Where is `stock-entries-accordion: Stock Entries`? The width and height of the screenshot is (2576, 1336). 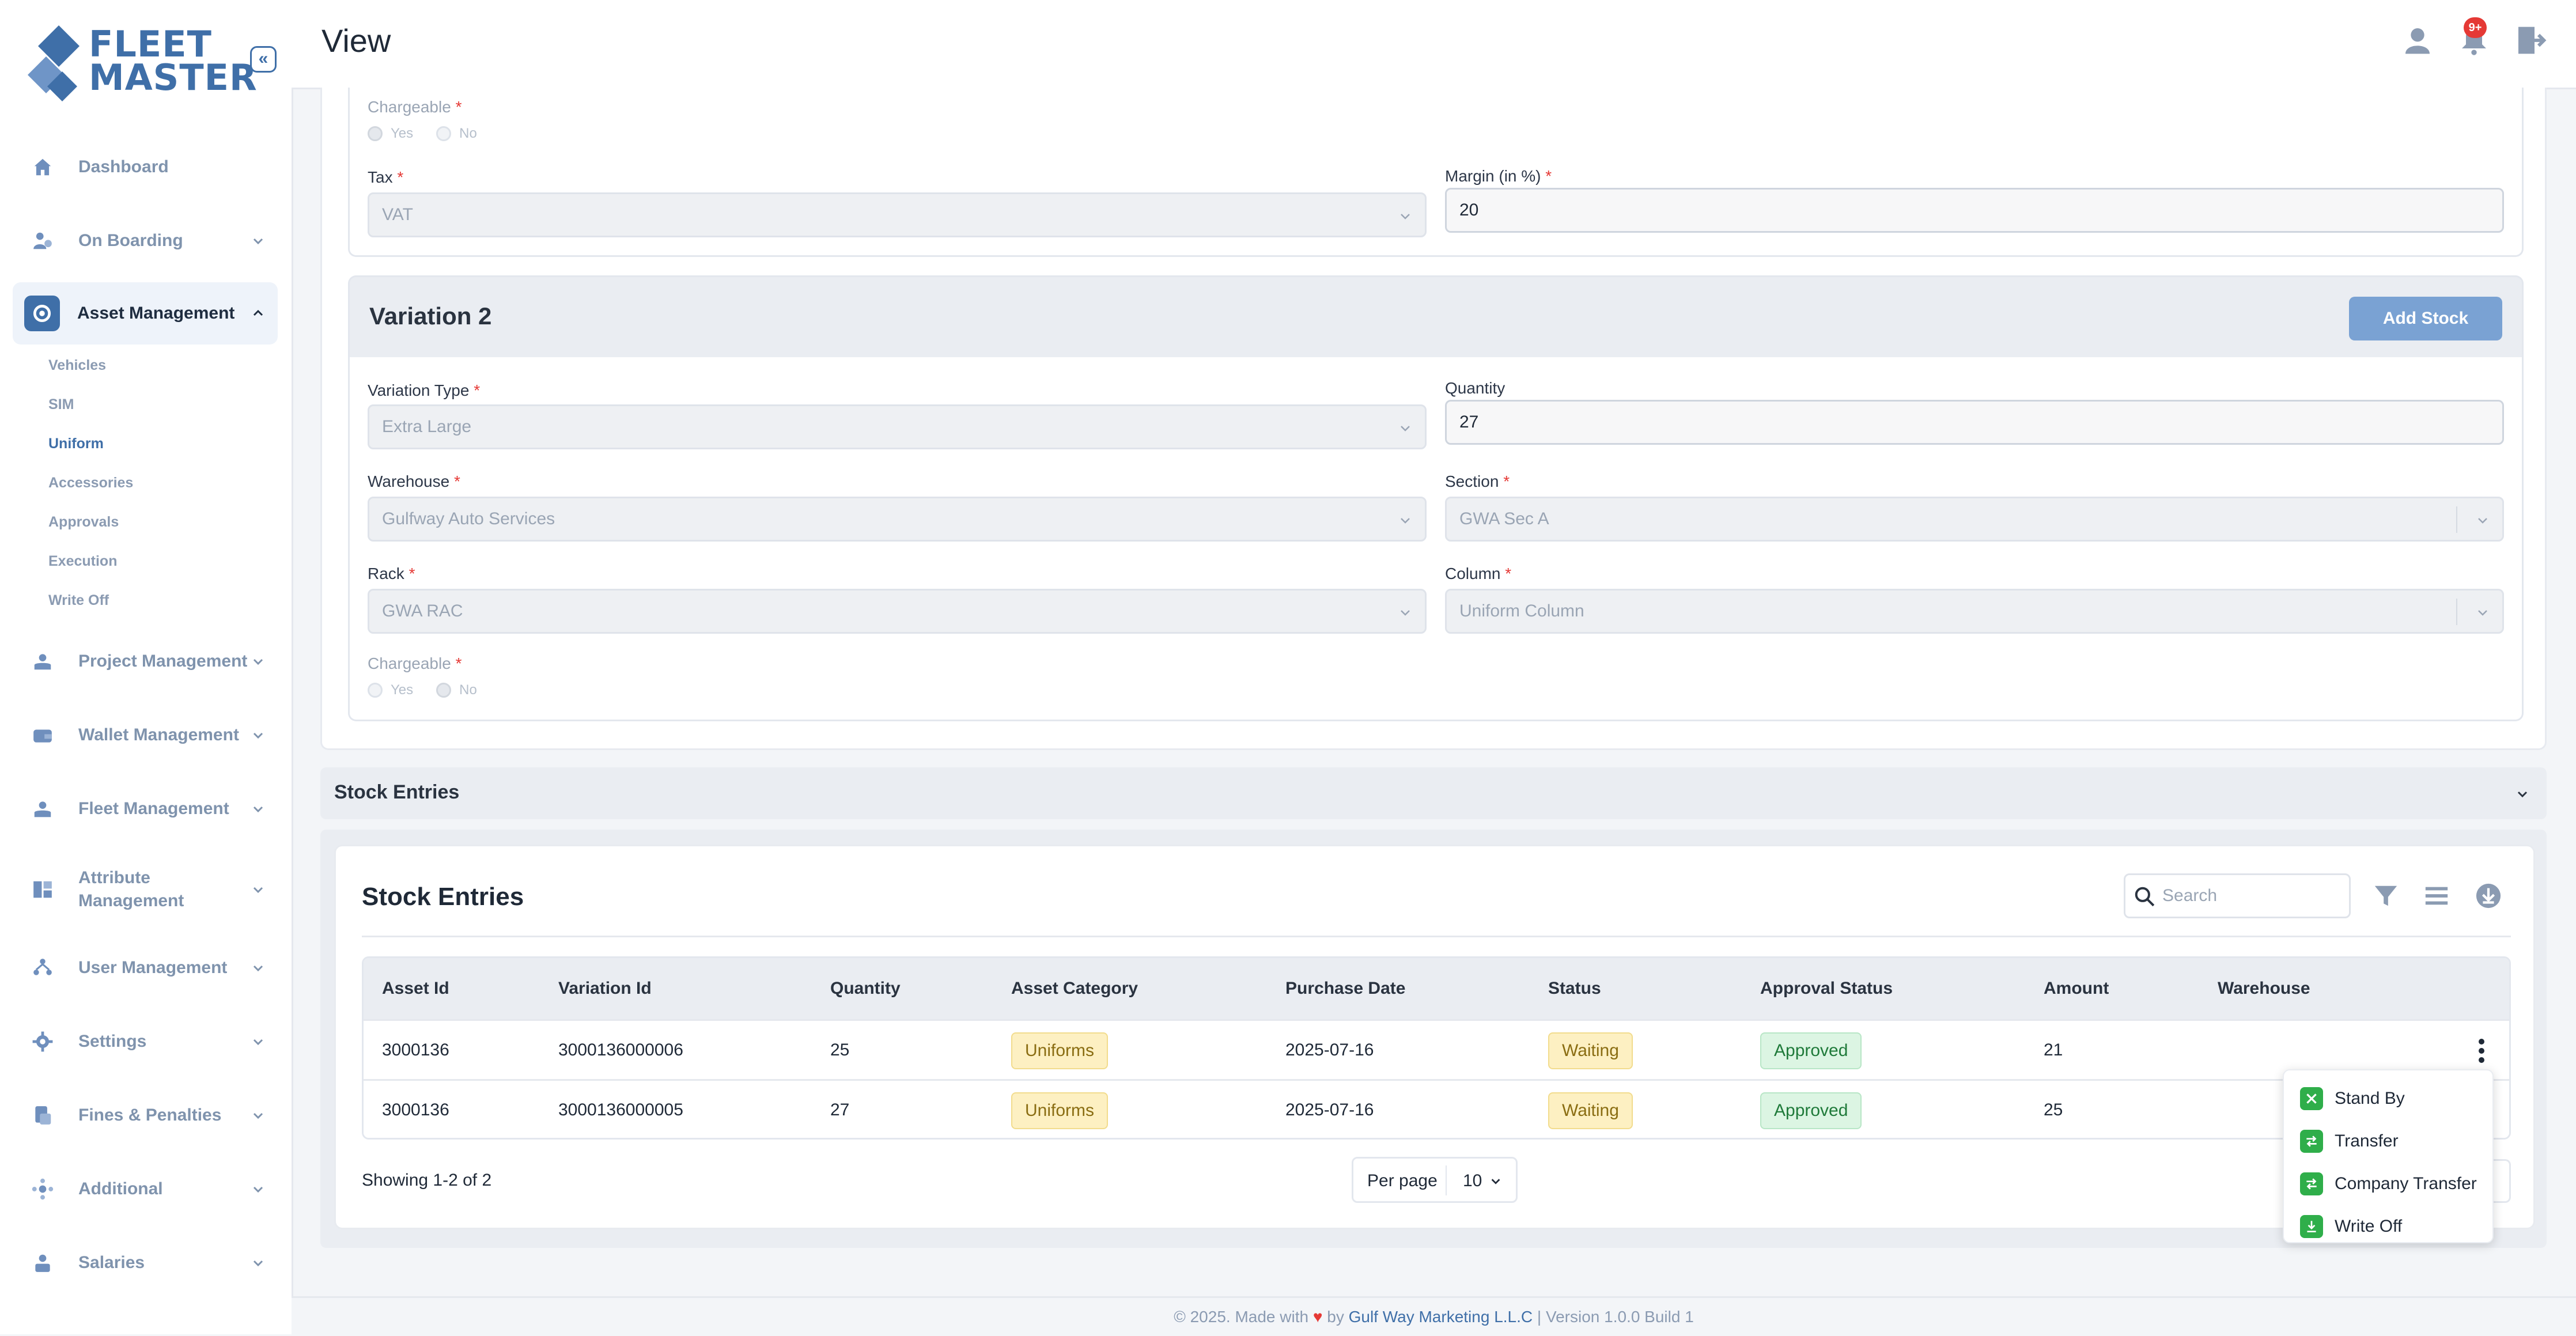 stock-entries-accordion: Stock Entries is located at coordinates (1433, 793).